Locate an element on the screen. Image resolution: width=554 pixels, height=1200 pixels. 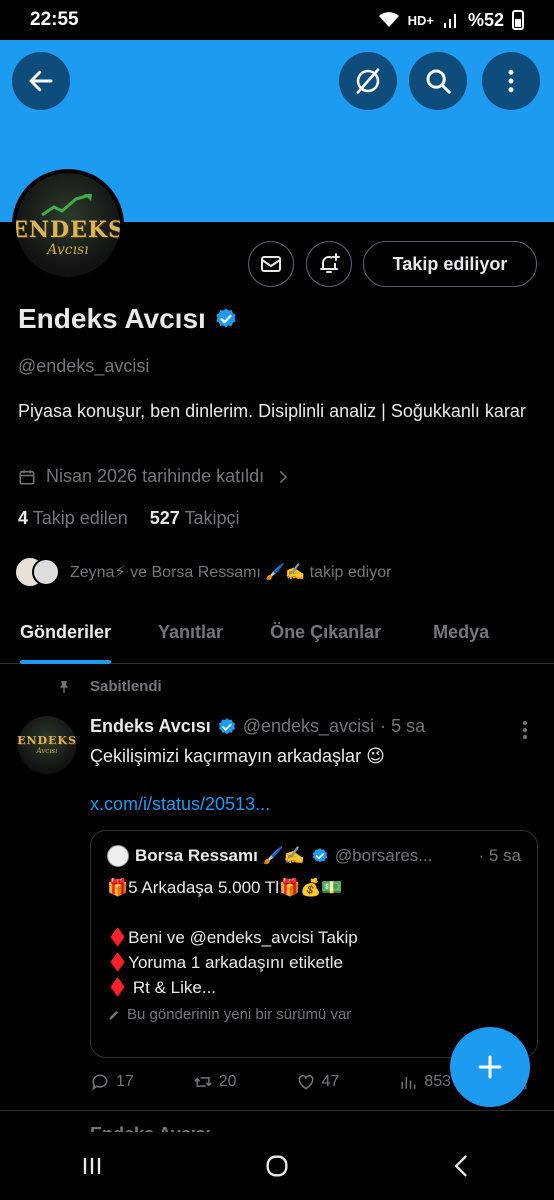
post-author-handle: @endeks_avcisi is located at coordinates (308, 726).